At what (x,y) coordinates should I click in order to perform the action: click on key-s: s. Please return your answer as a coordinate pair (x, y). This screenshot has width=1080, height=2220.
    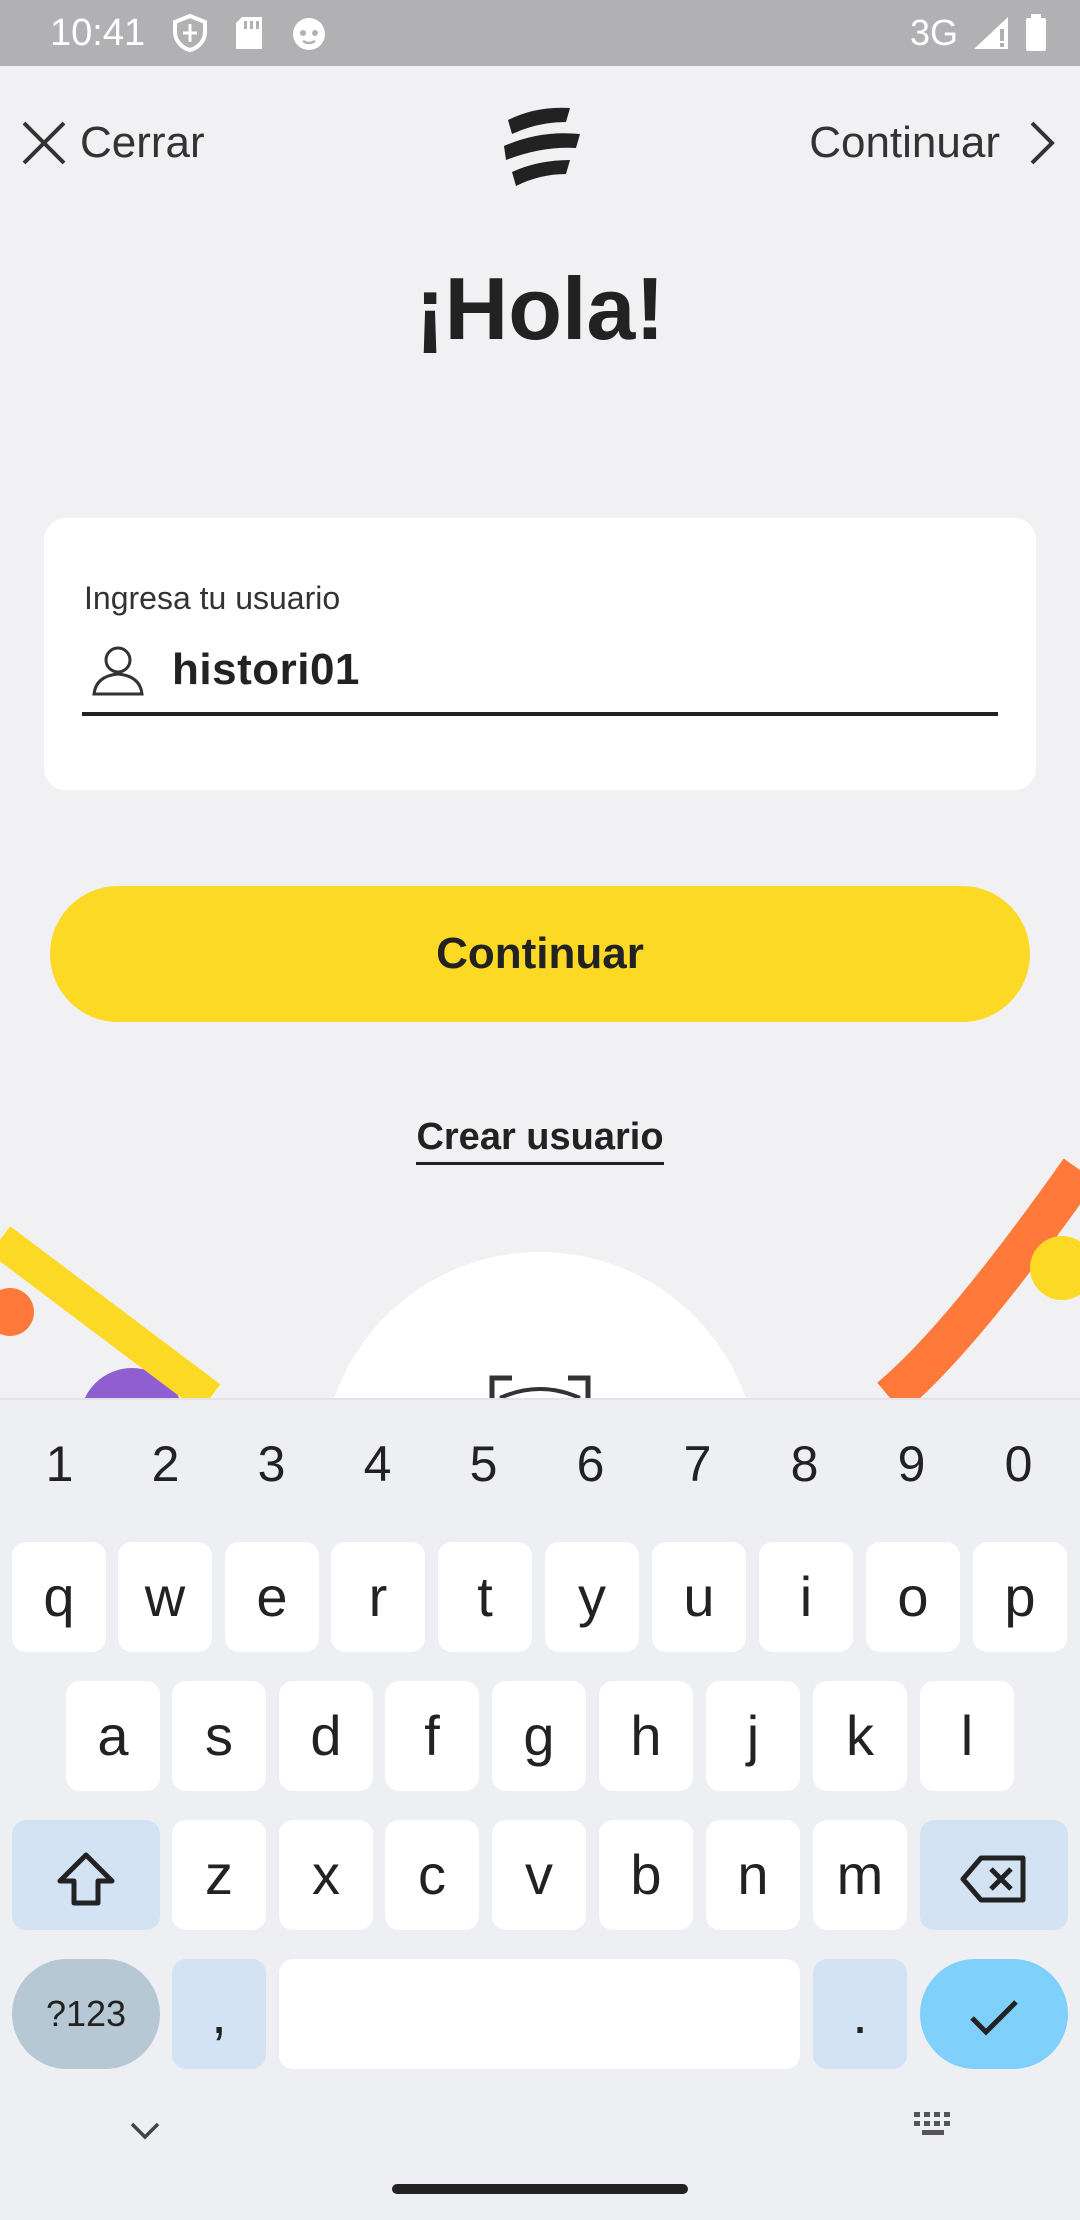
    Looking at the image, I should click on (219, 1736).